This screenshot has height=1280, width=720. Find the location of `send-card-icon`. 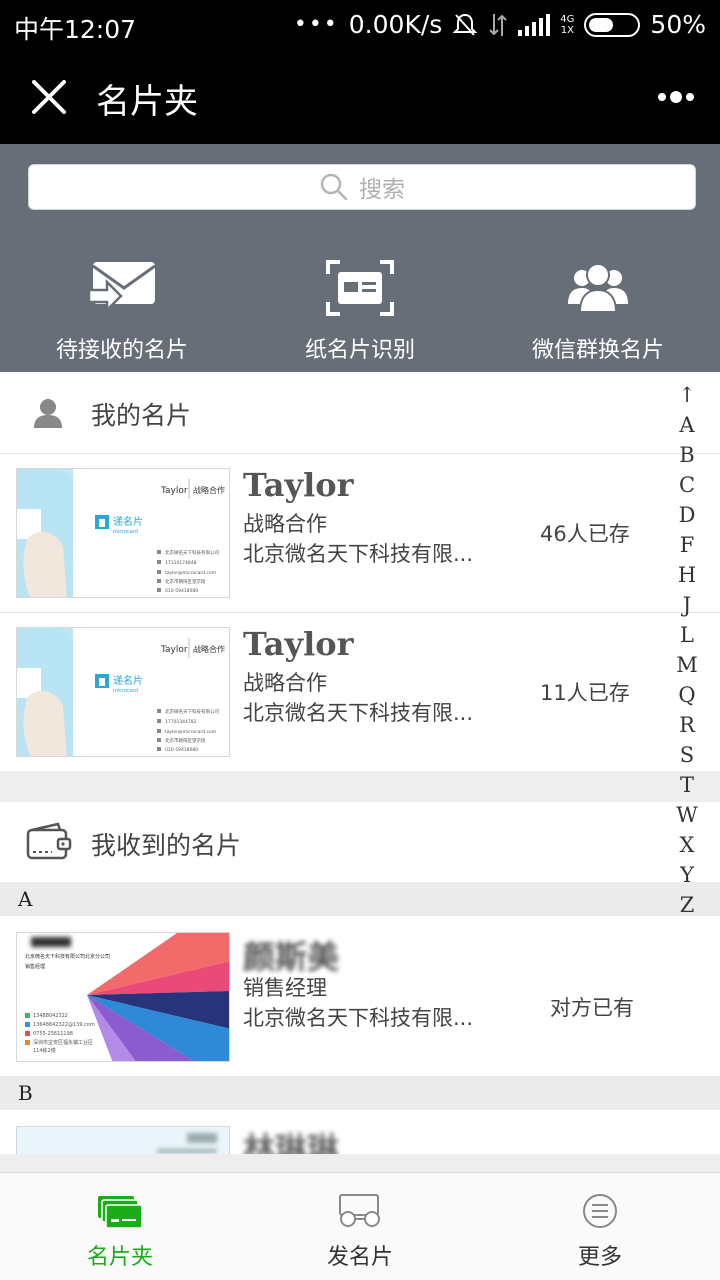

send-card-icon is located at coordinates (359, 1210).